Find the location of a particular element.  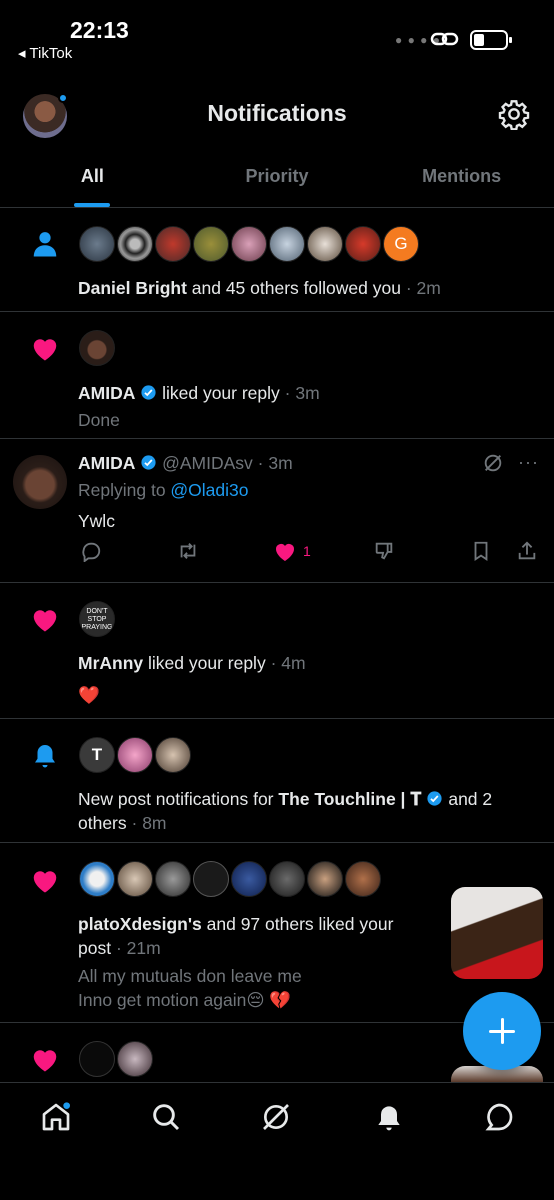

picture-in-picture-video is located at coordinates (497, 933).